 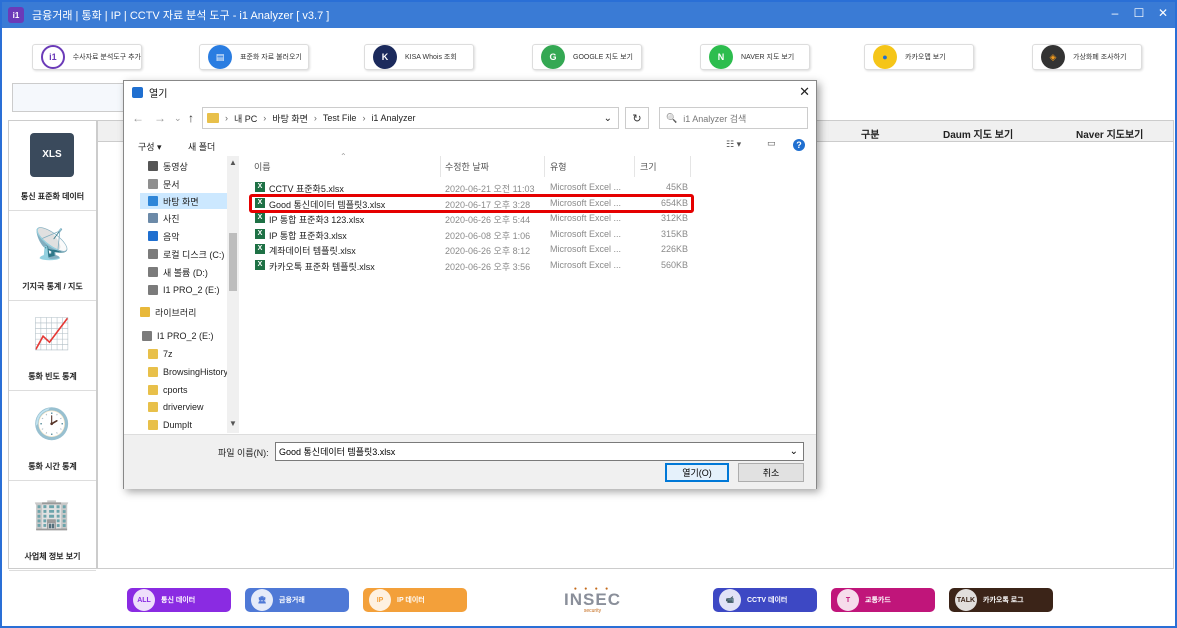 What do you see at coordinates (648, 166) in the screenshot?
I see `column-size: 크기` at bounding box center [648, 166].